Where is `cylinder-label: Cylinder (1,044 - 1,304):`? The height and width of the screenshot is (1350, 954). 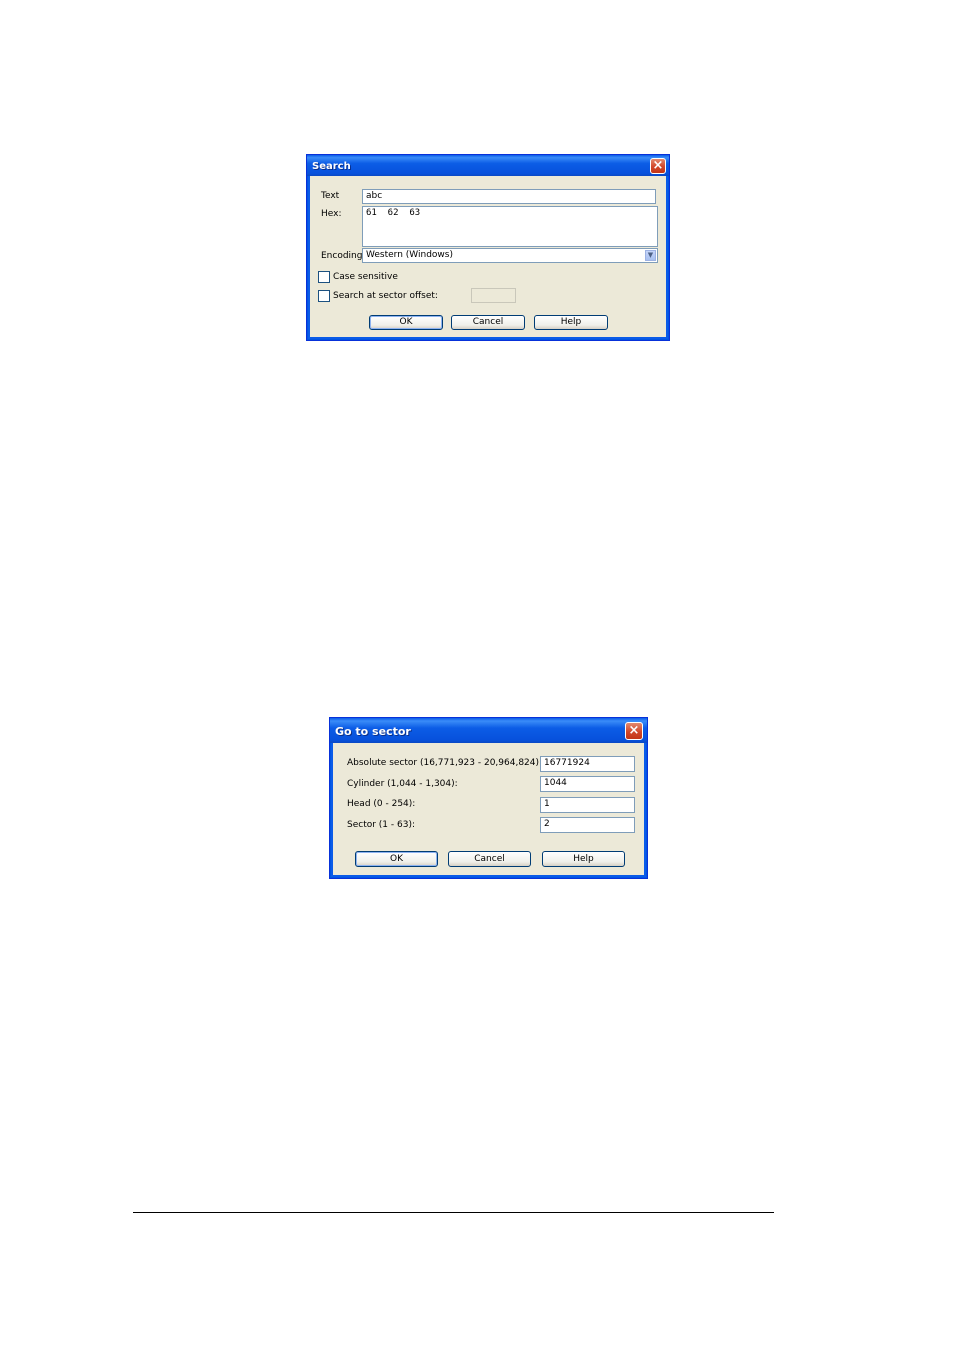 cylinder-label: Cylinder (1,044 - 1,304): is located at coordinates (402, 784).